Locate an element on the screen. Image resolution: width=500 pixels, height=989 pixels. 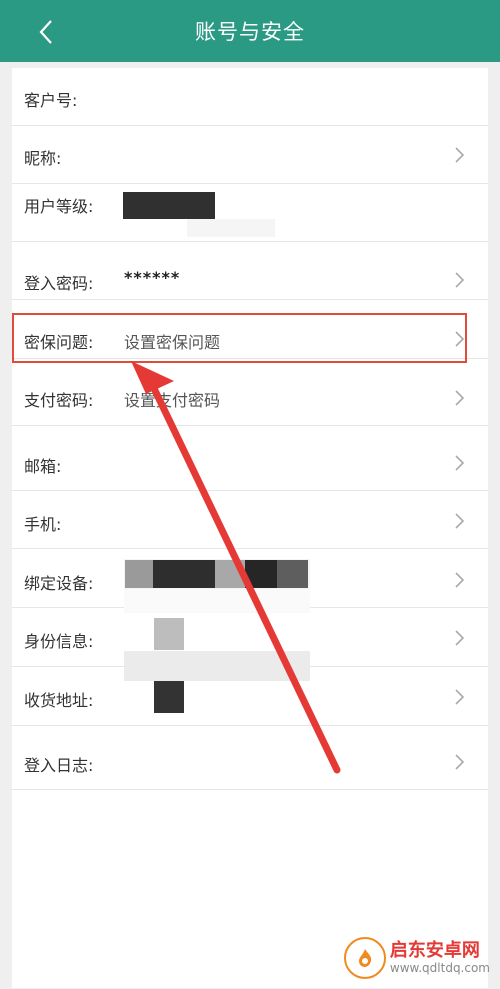
watermark: 启东安卓网 www.qdltdq.com is located at coordinates (416, 958).